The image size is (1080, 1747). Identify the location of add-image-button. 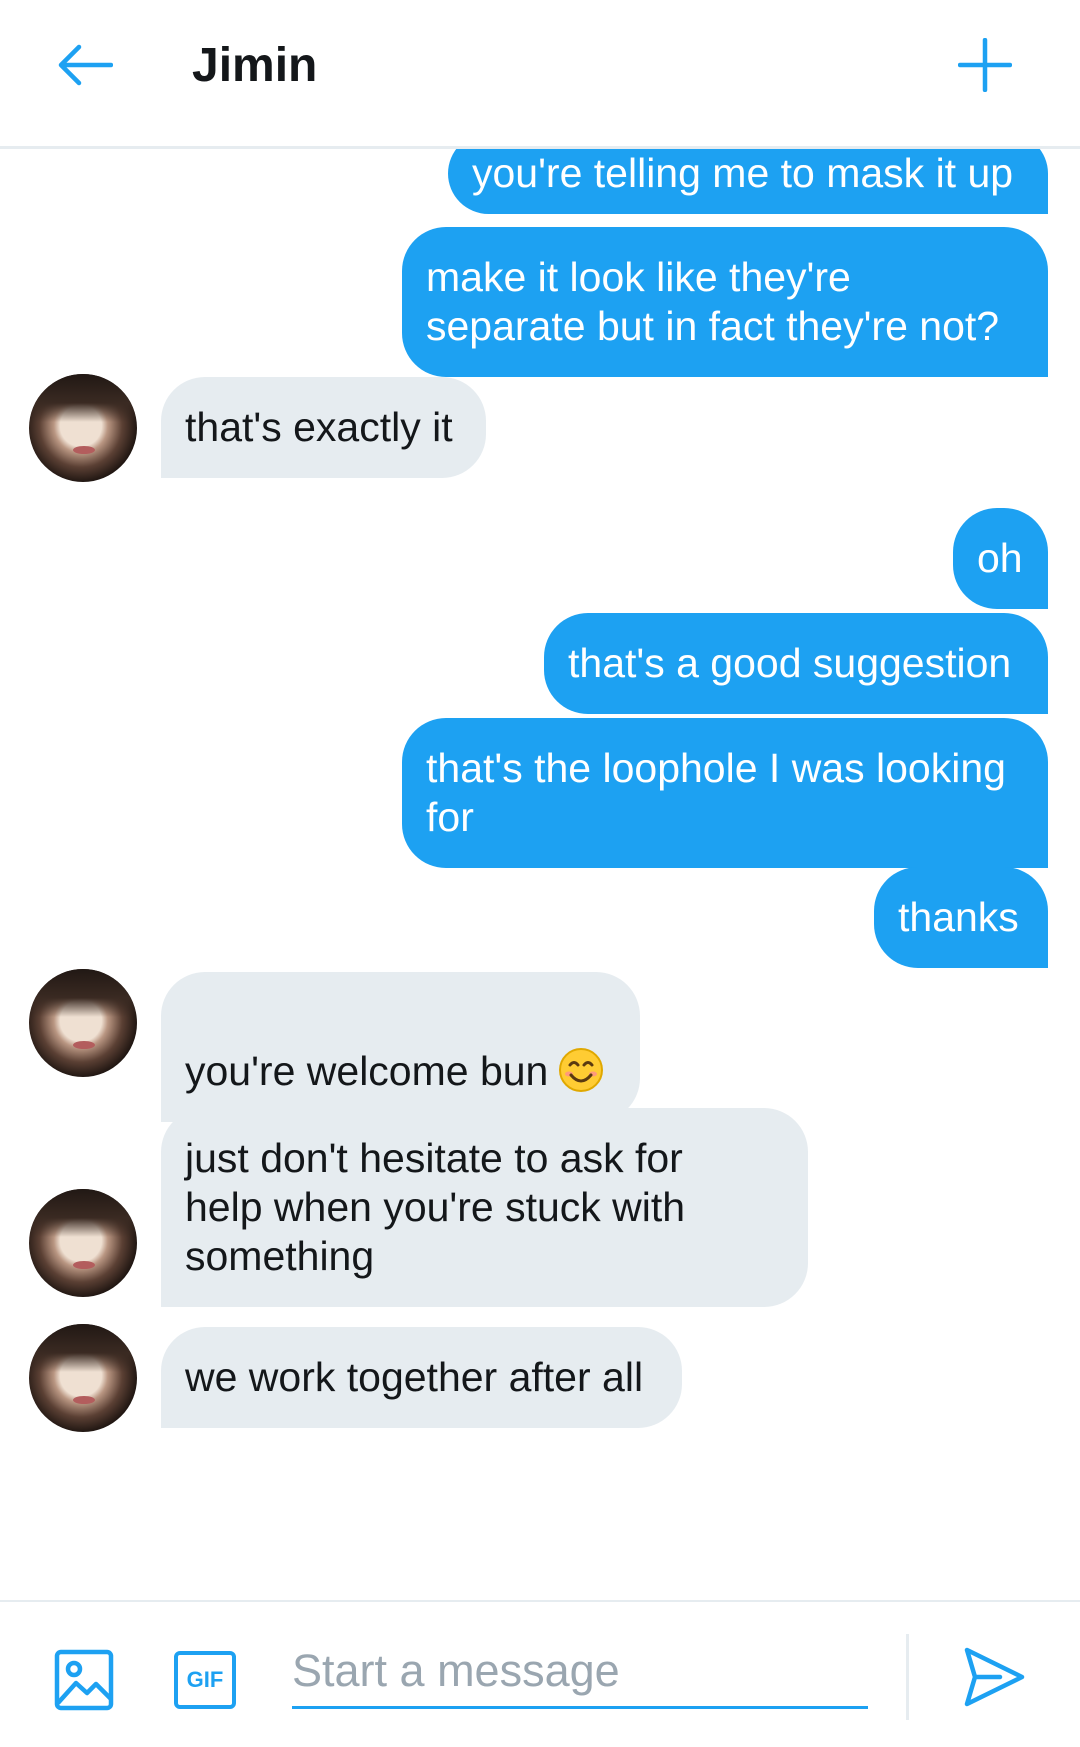
(84, 1680).